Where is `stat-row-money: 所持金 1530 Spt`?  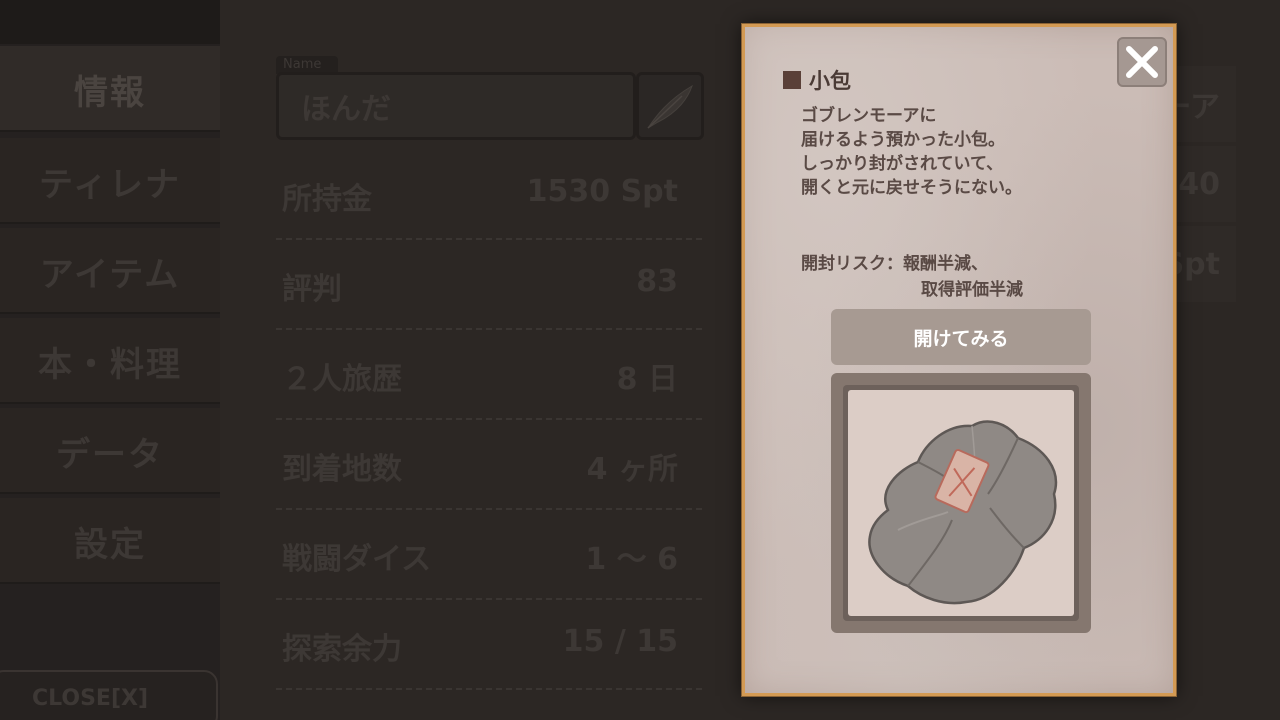 stat-row-money: 所持金 1530 Spt is located at coordinates (489, 195).